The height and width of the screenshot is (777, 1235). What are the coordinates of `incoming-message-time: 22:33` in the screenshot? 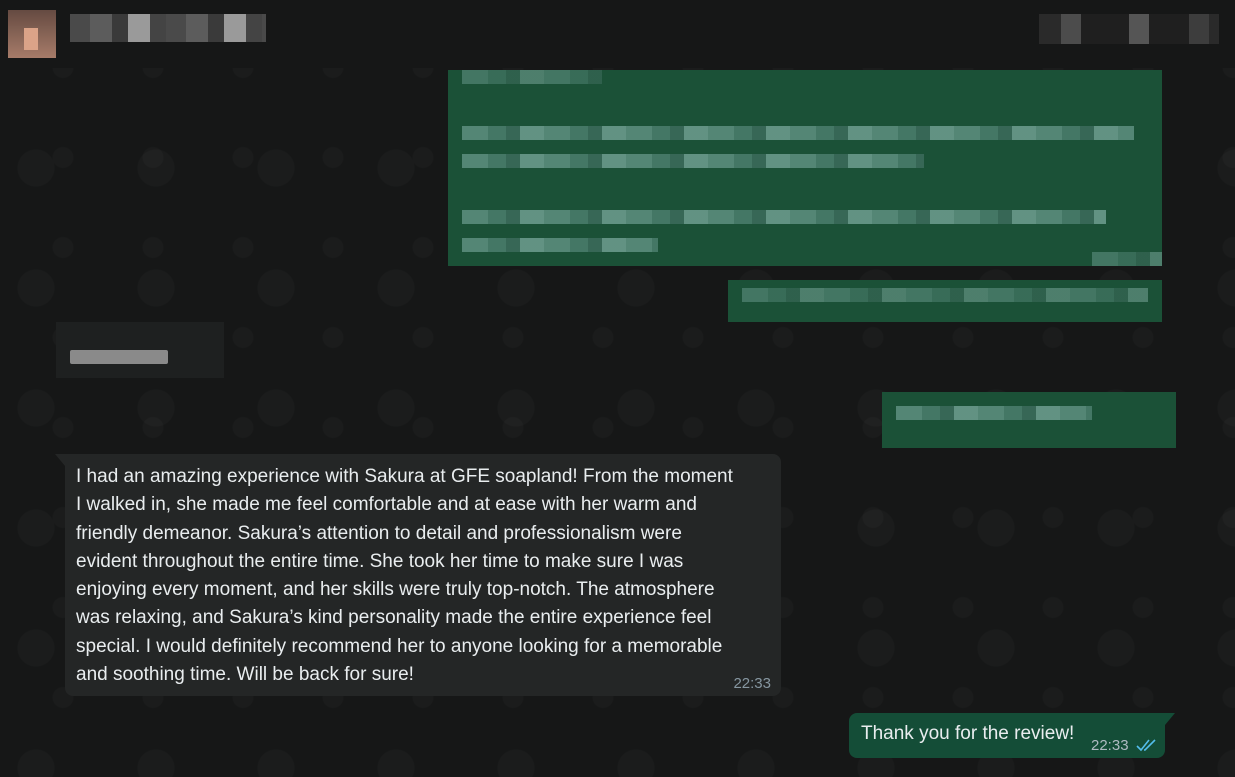 It's located at (752, 683).